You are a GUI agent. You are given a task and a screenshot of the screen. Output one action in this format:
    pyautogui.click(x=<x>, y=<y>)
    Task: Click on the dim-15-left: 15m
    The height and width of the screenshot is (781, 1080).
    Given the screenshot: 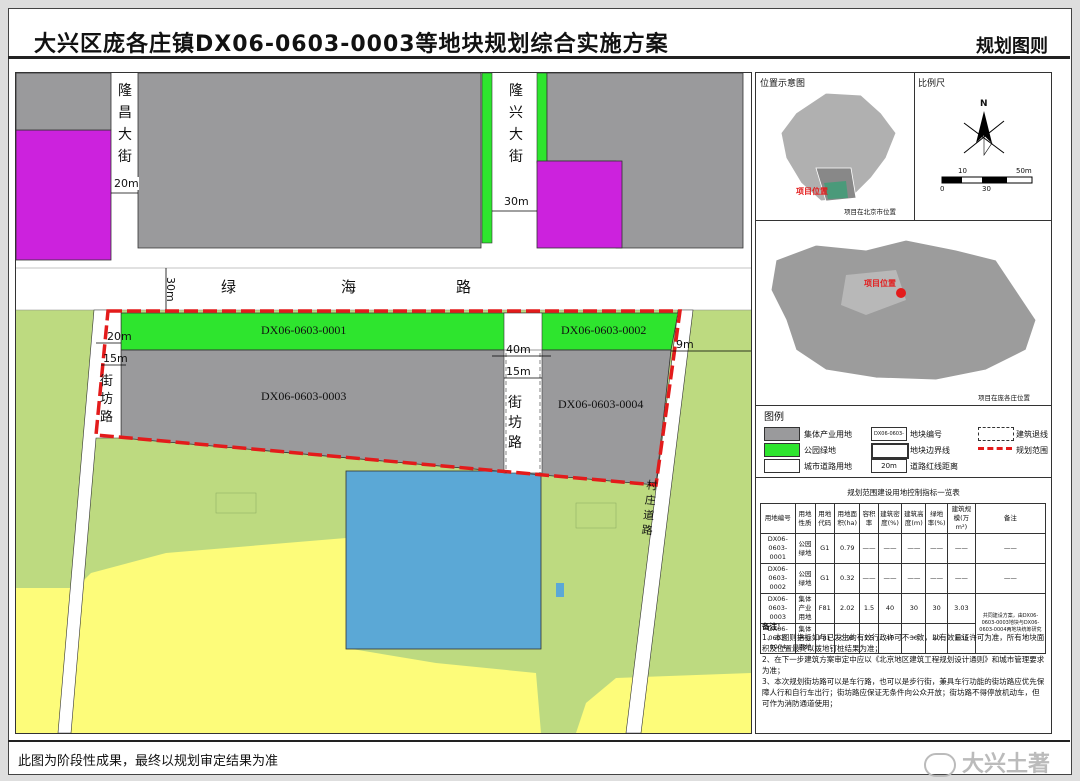 What is the action you would take?
    pyautogui.click(x=115, y=358)
    